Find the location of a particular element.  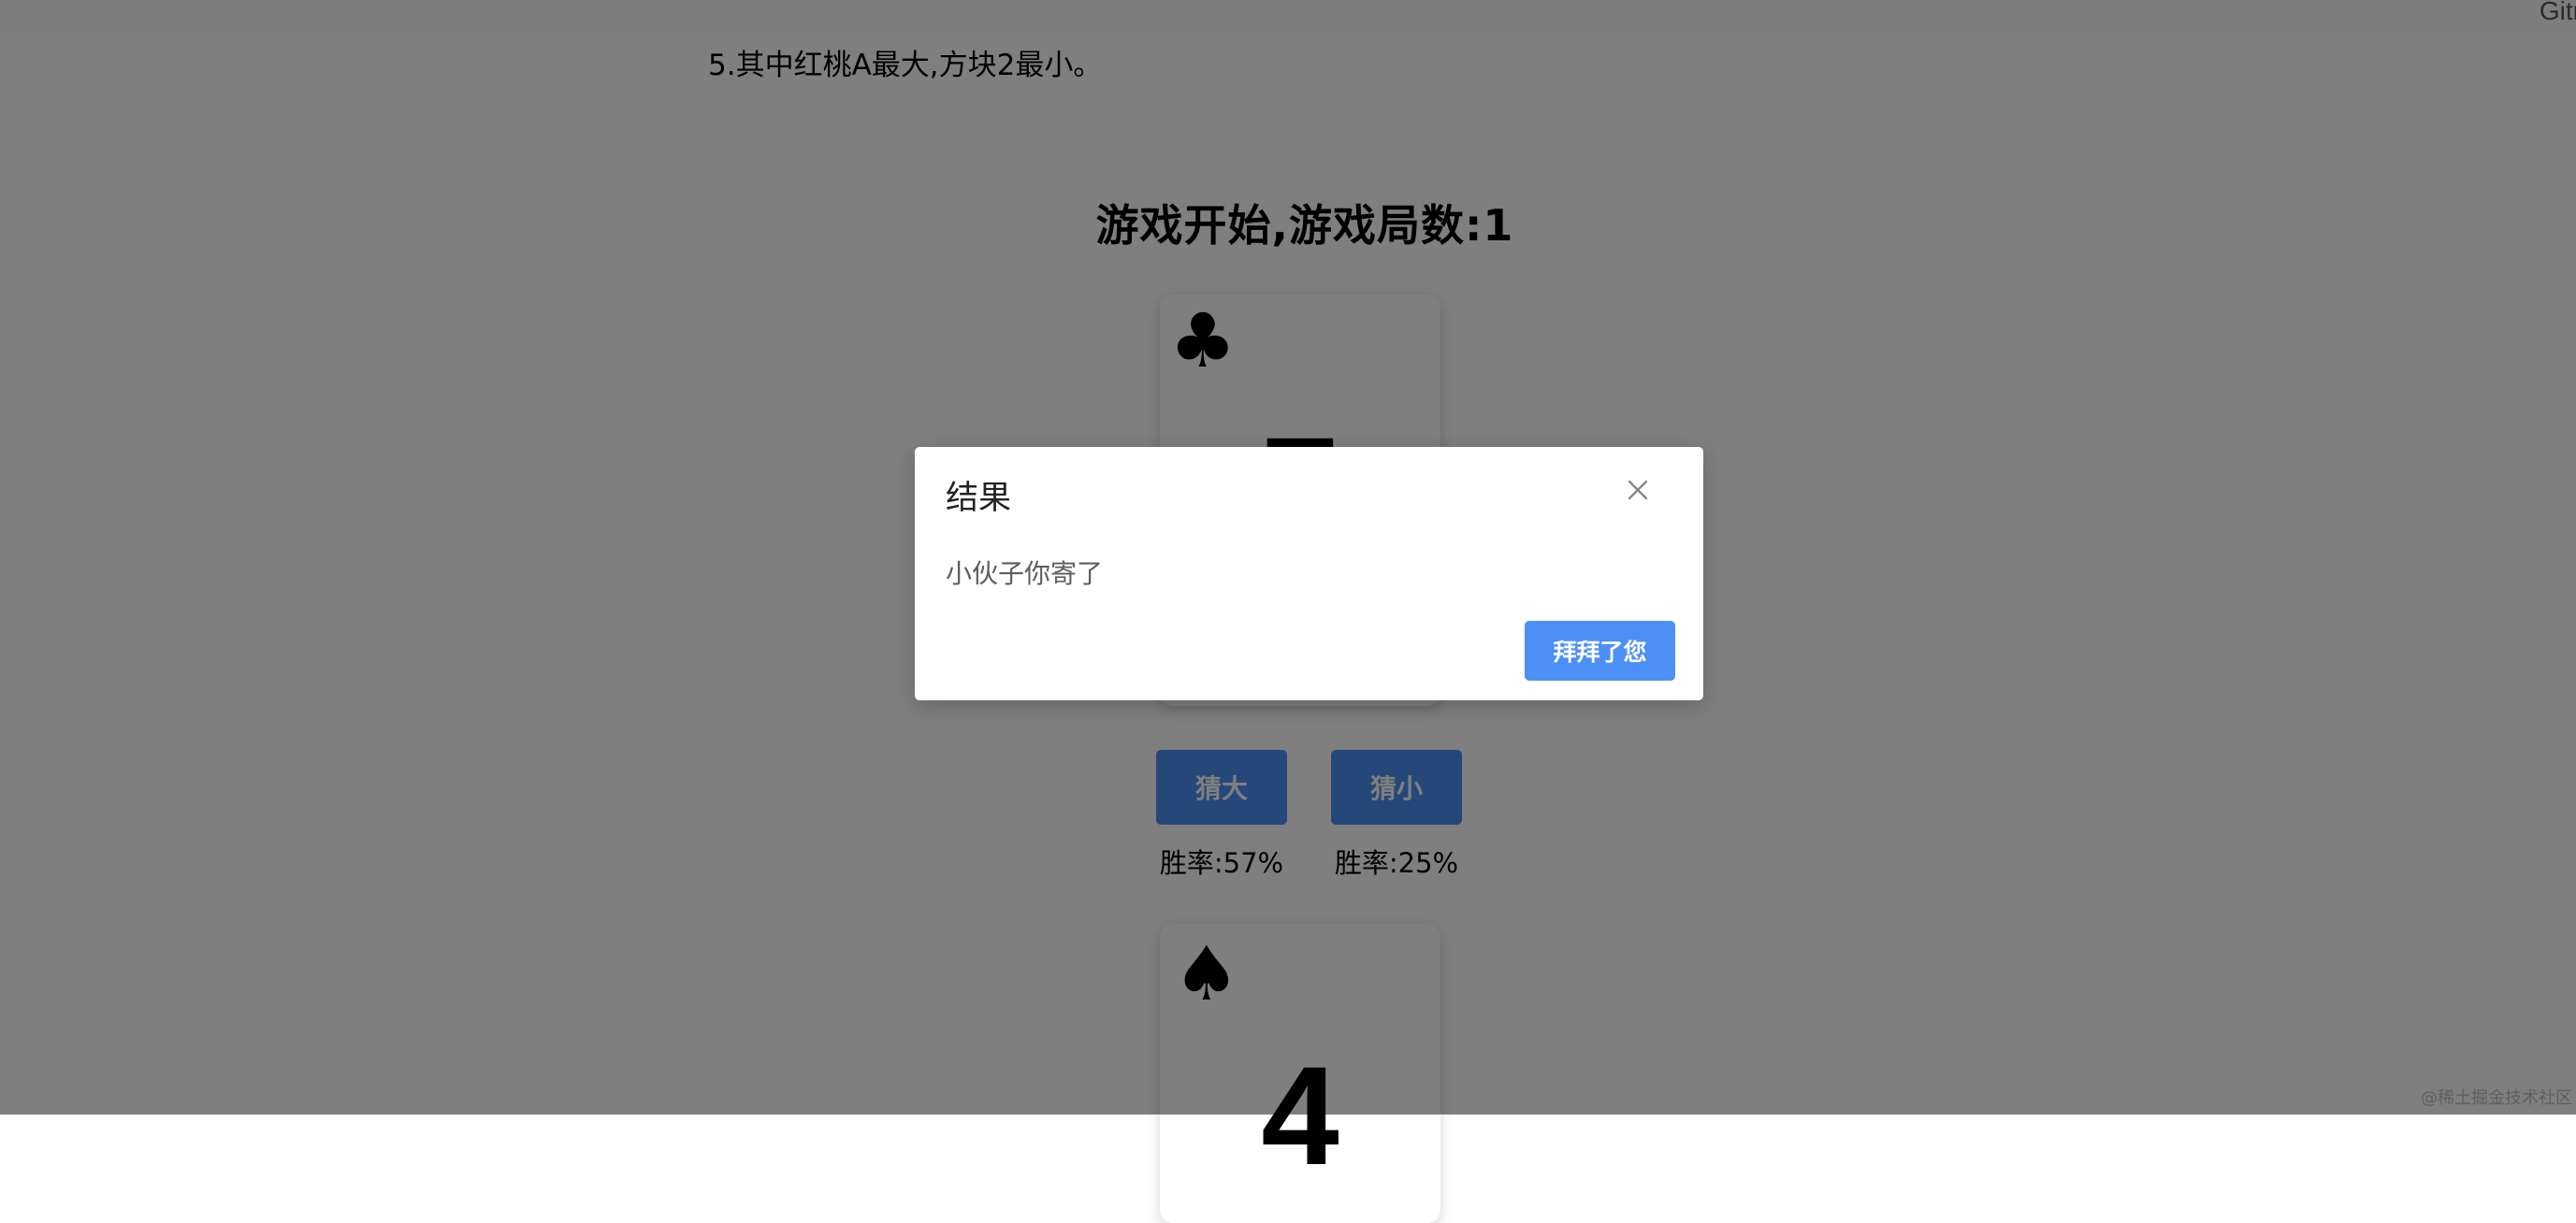

modal-message: 小伙子你寄了 is located at coordinates (1025, 573).